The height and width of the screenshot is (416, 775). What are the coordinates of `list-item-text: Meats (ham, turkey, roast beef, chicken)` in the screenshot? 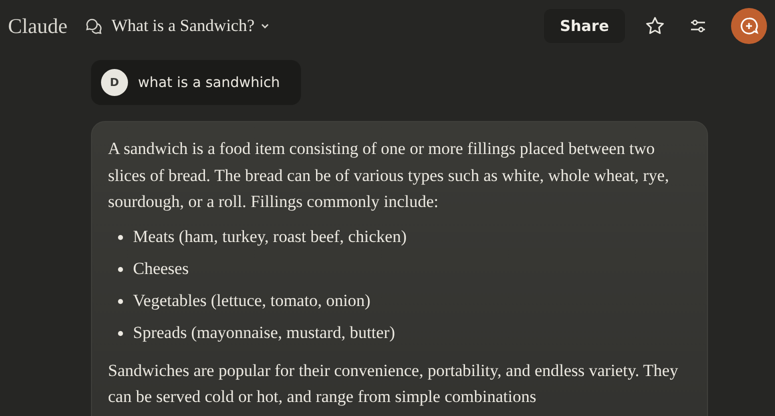 It's located at (270, 237).